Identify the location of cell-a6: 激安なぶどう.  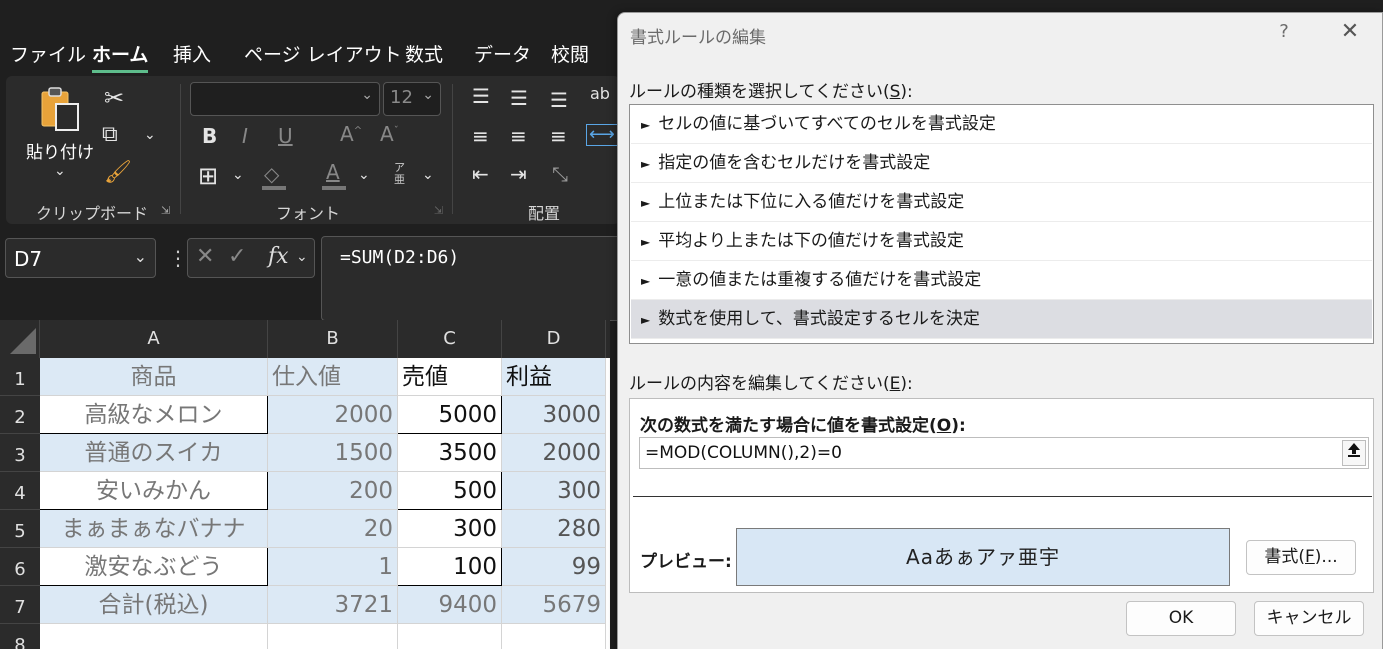
(154, 567).